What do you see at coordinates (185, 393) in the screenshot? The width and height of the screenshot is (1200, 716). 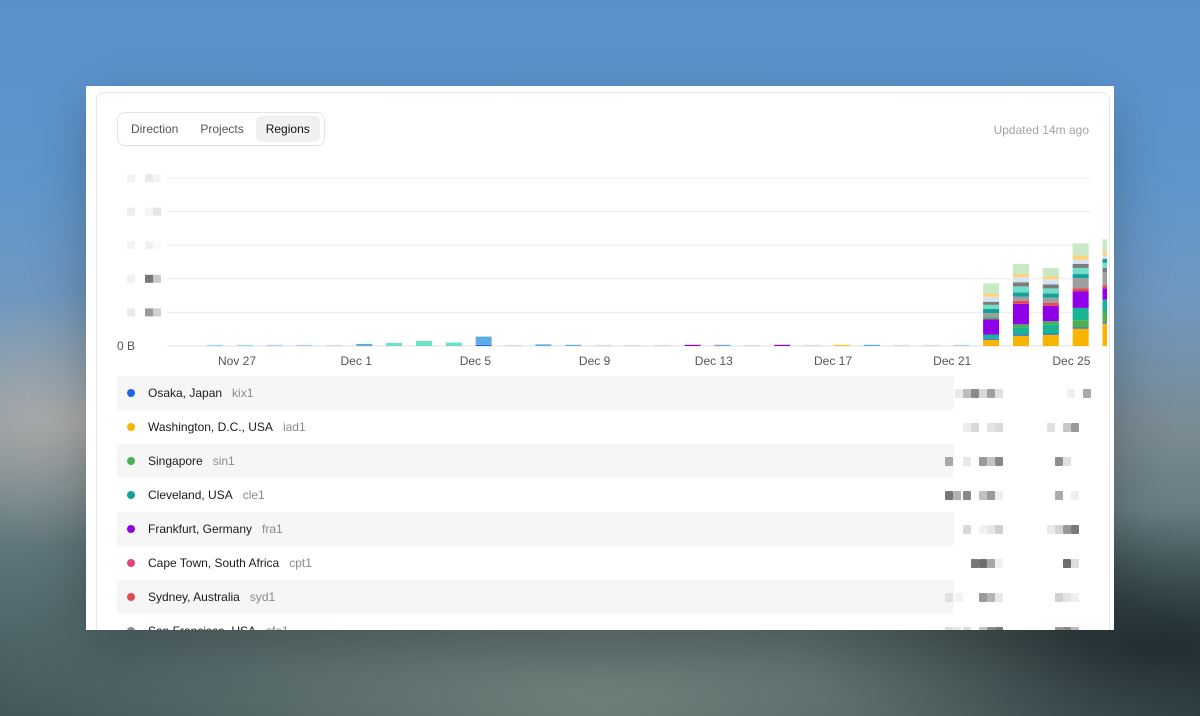 I see `region-name: Osaka, Japan` at bounding box center [185, 393].